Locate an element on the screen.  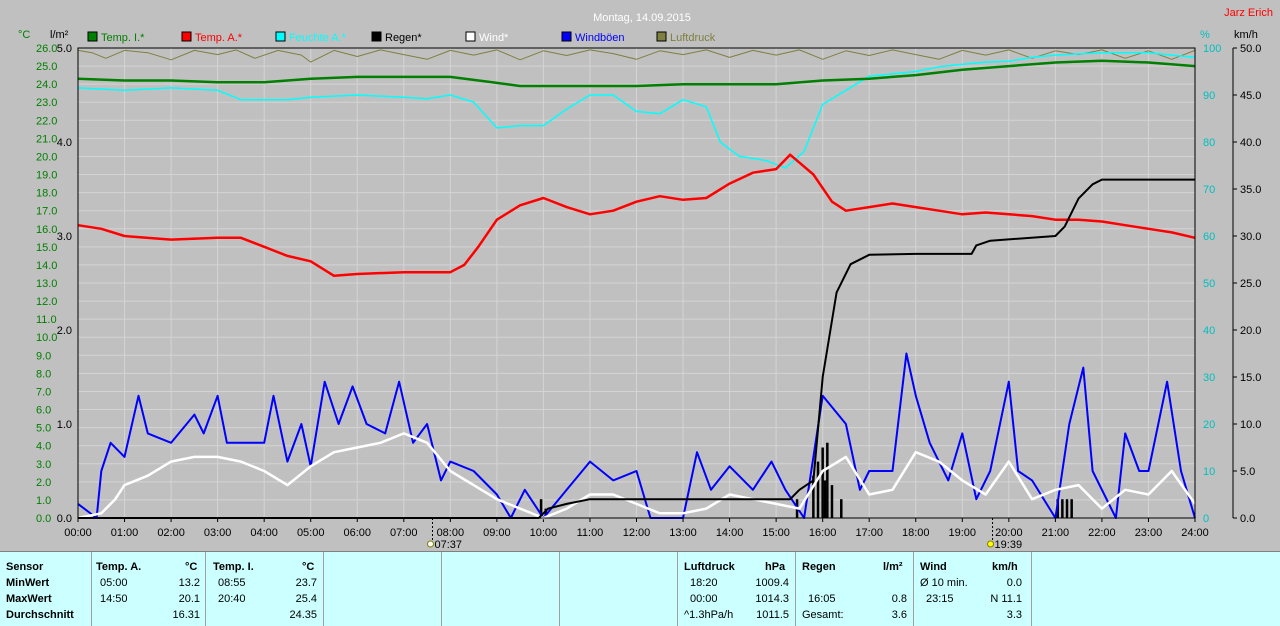
percent-tick-label: 50 is located at coordinates (1209, 284).